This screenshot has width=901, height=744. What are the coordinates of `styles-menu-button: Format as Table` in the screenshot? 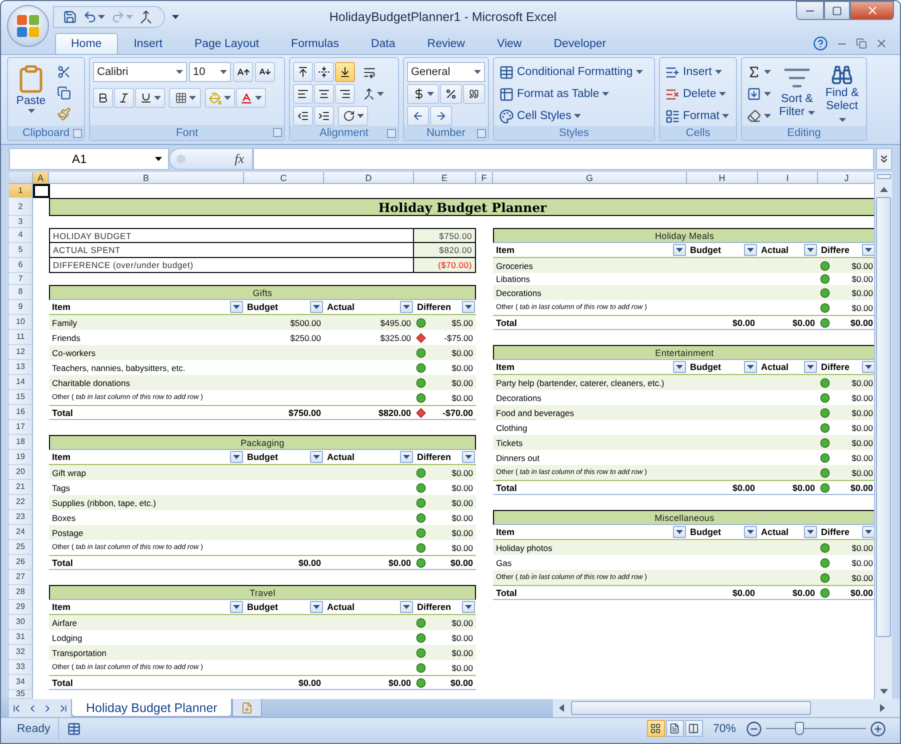 It's located at (554, 94).